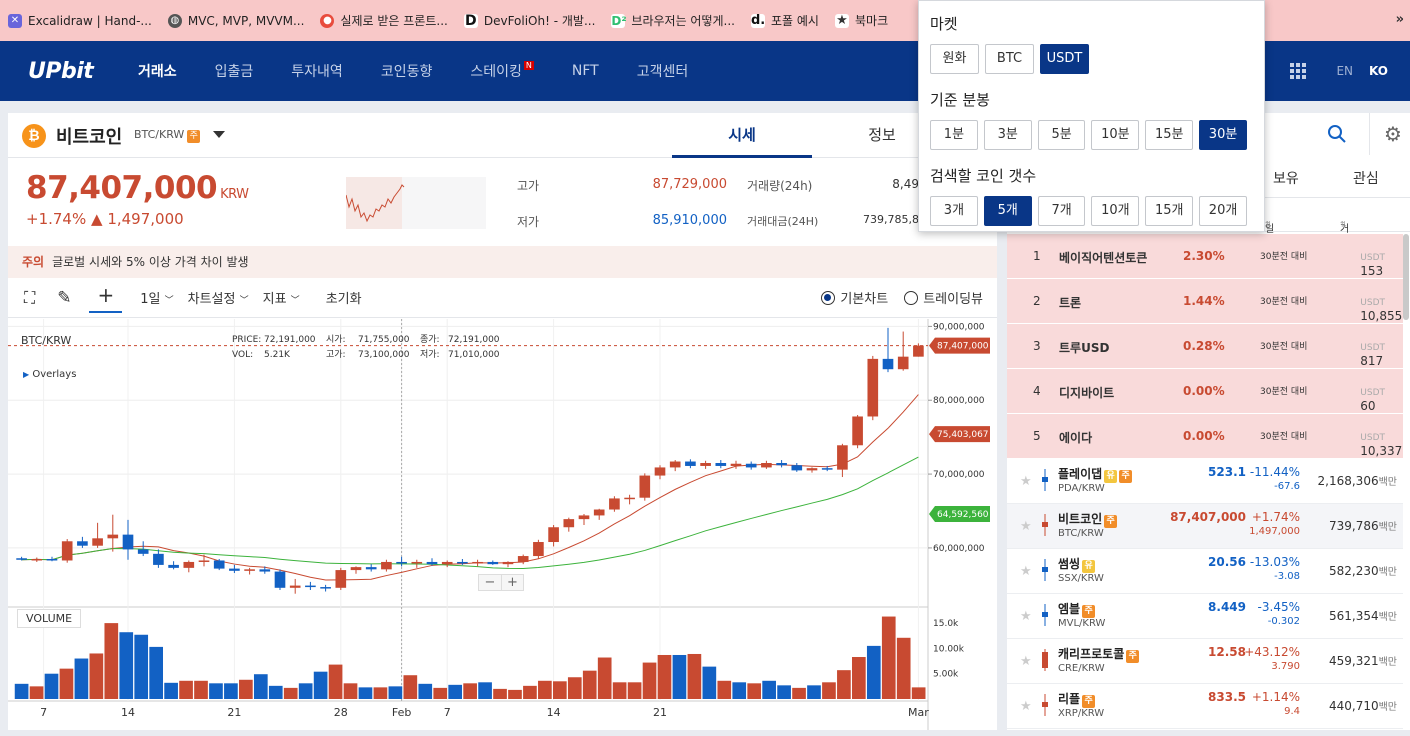  Describe the element at coordinates (1064, 59) in the screenshot. I see `market-button-2: USDT` at that location.